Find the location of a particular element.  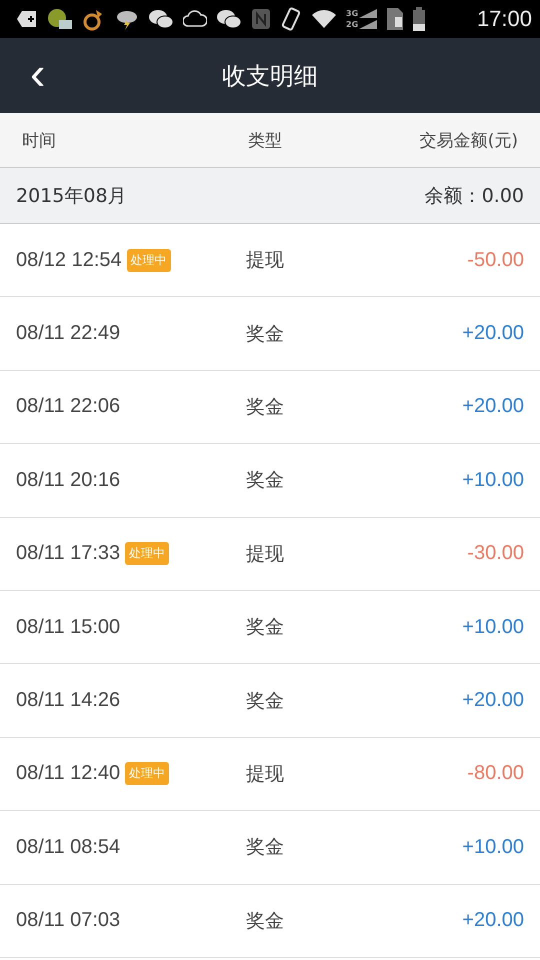

transaction-time: 08/11 22:06 is located at coordinates (68, 406).